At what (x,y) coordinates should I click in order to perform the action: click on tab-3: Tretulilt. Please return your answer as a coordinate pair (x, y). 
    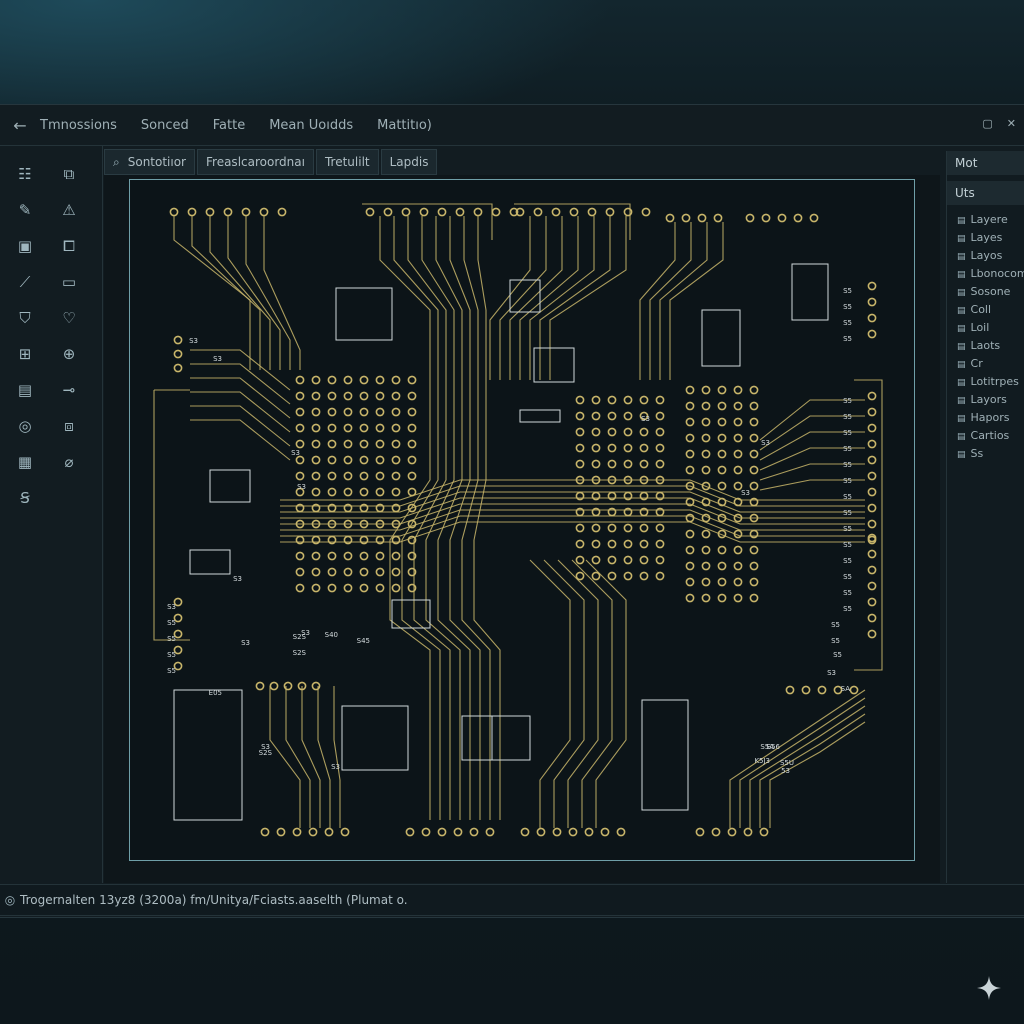
    Looking at the image, I should click on (347, 162).